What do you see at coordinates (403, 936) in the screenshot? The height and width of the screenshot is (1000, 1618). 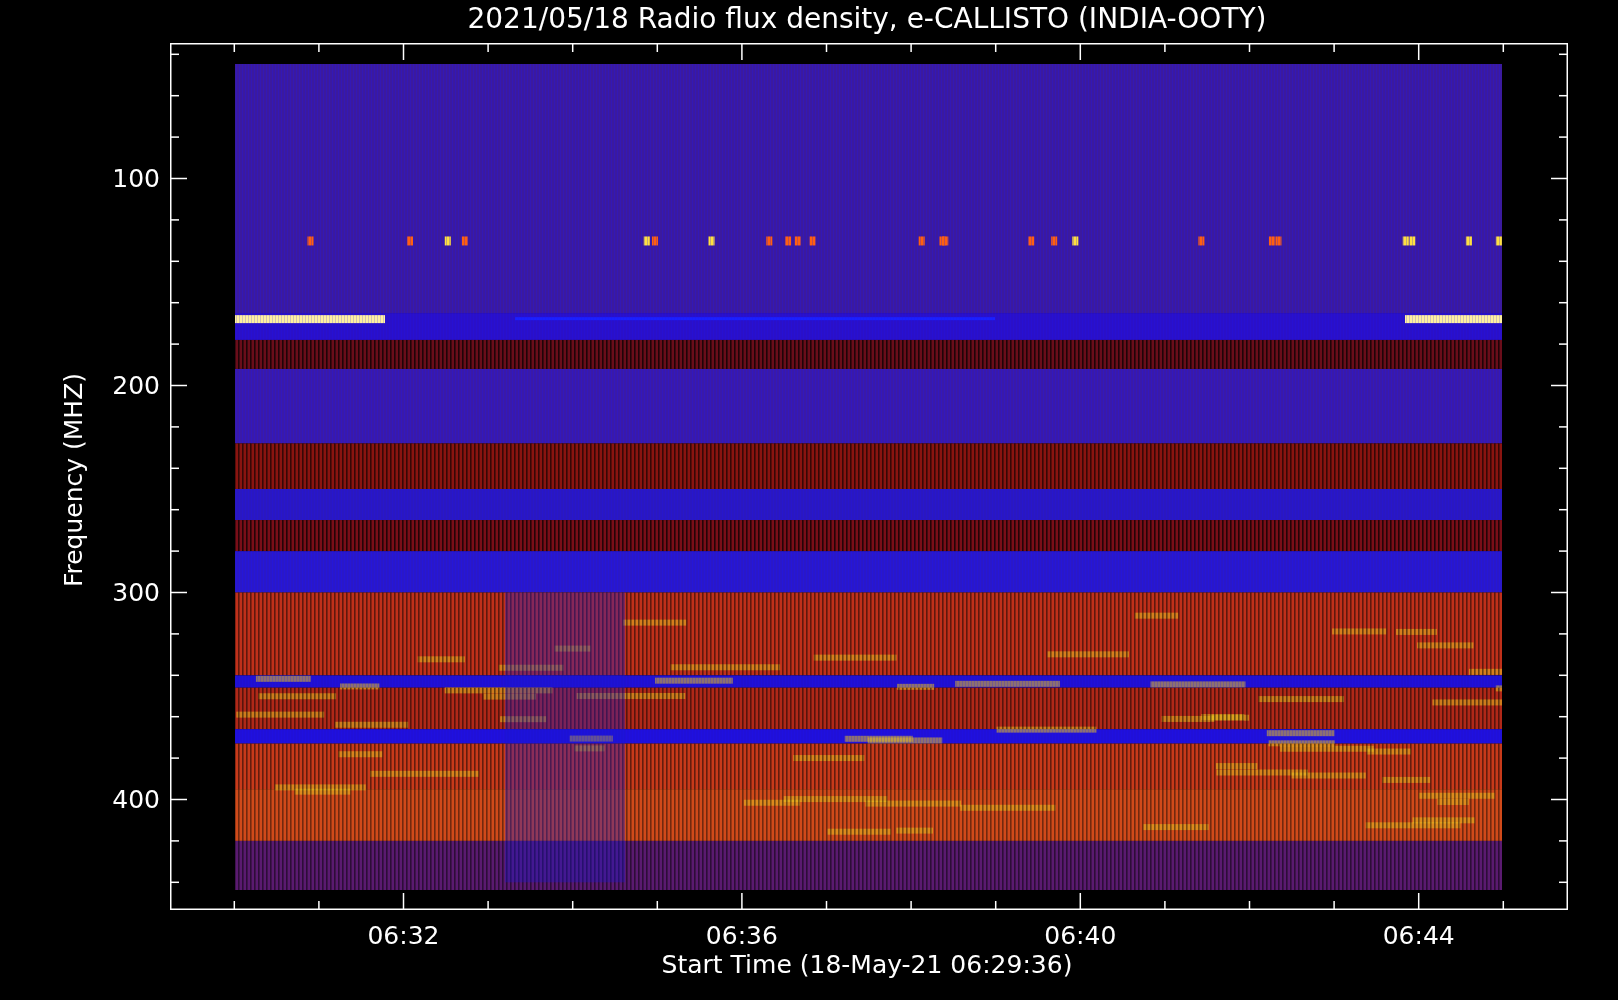 I see `x-tick-label: 06:32` at bounding box center [403, 936].